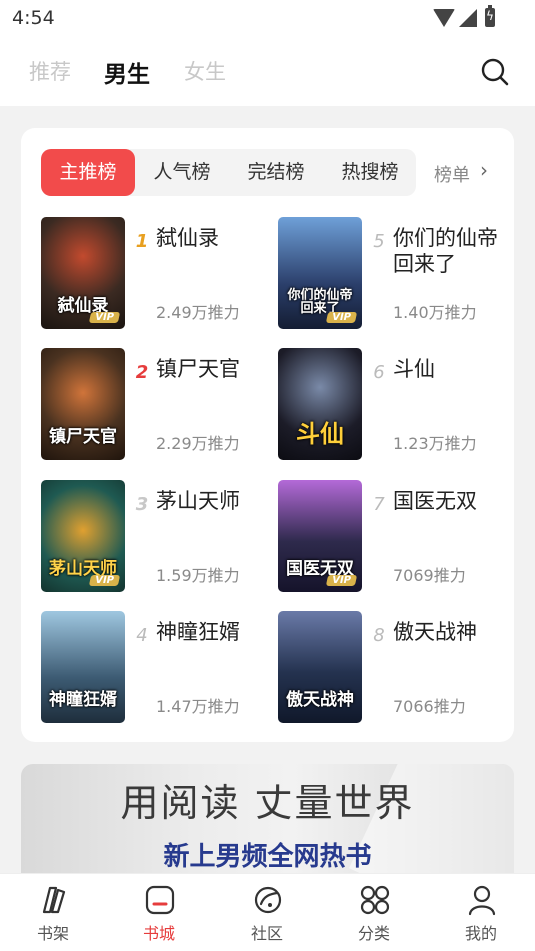 The height and width of the screenshot is (951, 535). What do you see at coordinates (50, 71) in the screenshot?
I see `tab-recommend: 推荐` at bounding box center [50, 71].